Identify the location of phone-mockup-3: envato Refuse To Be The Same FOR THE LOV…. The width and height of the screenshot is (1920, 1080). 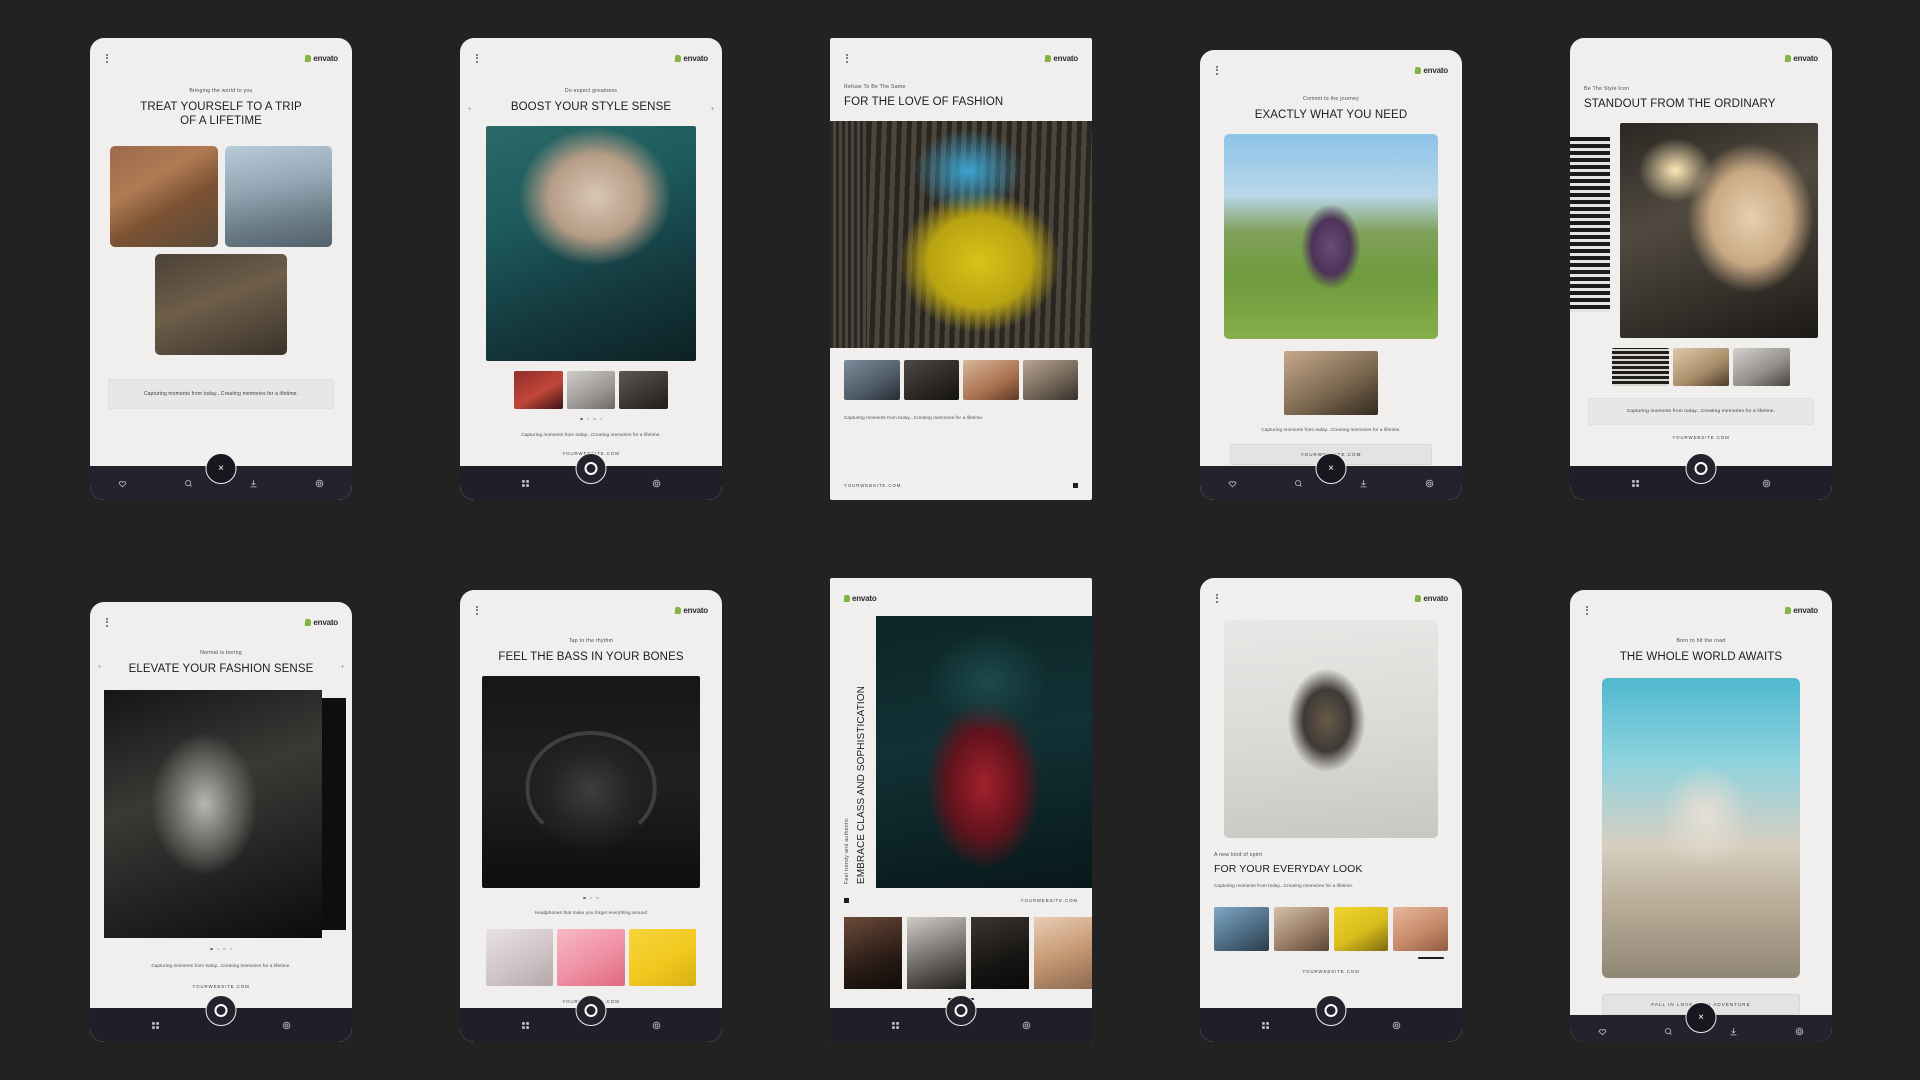
(961, 269).